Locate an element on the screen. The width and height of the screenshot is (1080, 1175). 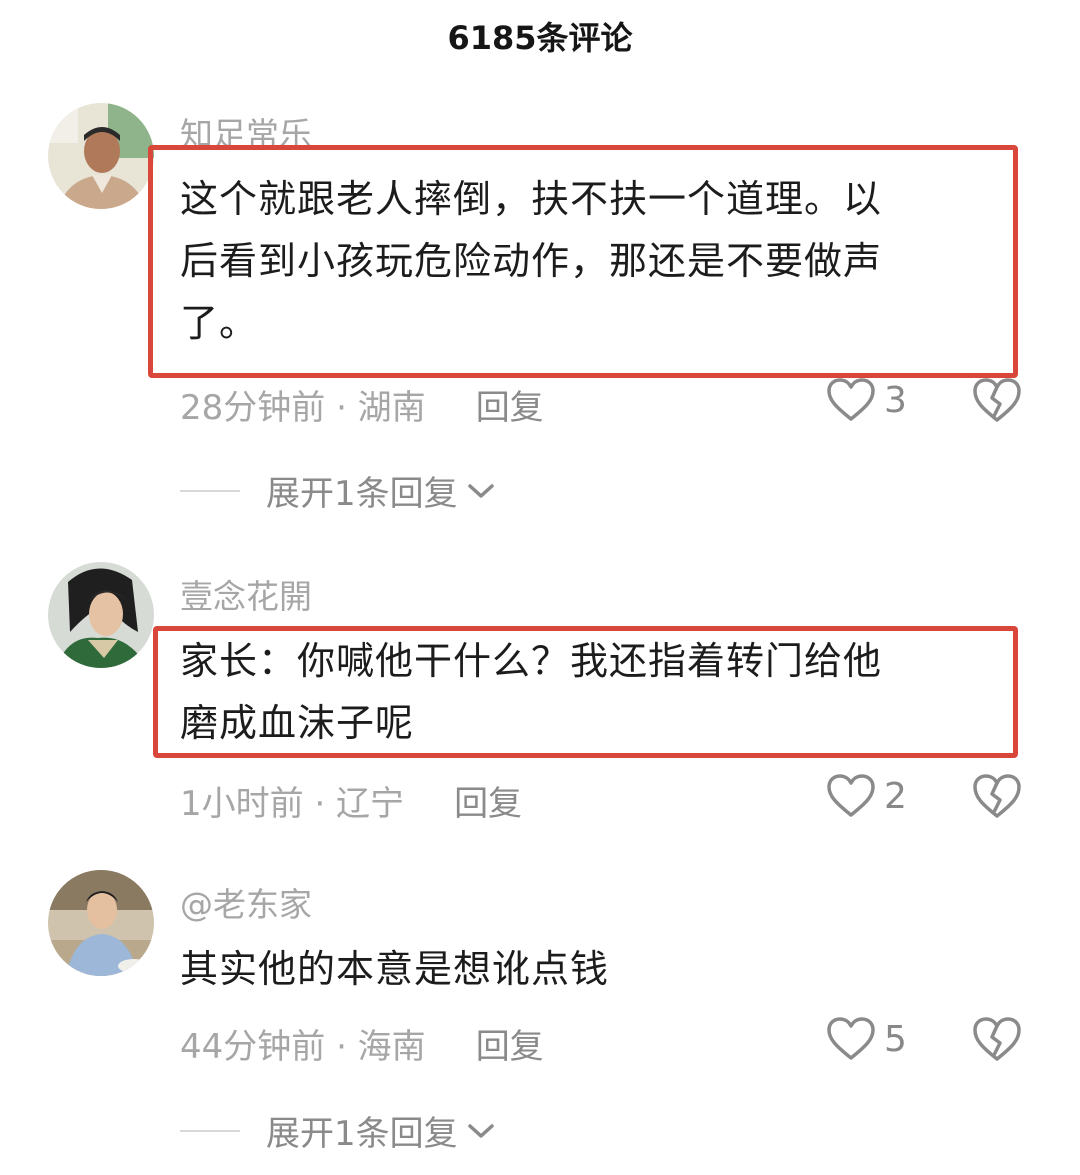
comment-text: 其实他的本意是想讹点钱 is located at coordinates (590, 969).